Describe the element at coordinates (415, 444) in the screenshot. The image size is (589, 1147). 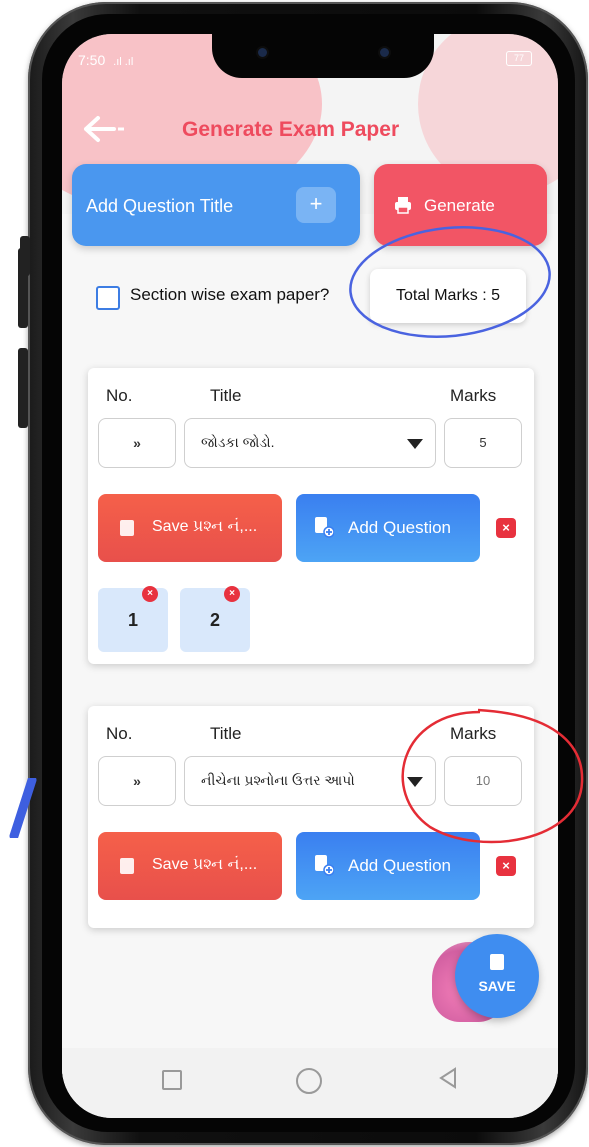
I see `dropdown-arrow-icon` at that location.